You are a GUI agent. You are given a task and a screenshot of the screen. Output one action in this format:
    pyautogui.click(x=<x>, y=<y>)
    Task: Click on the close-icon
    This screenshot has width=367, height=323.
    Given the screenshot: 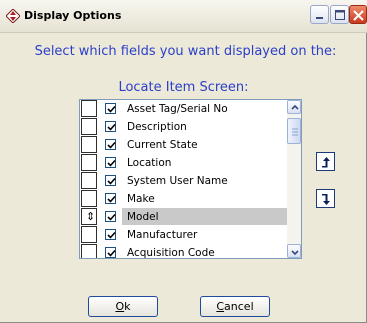 What is the action you would take?
    pyautogui.click(x=358, y=15)
    